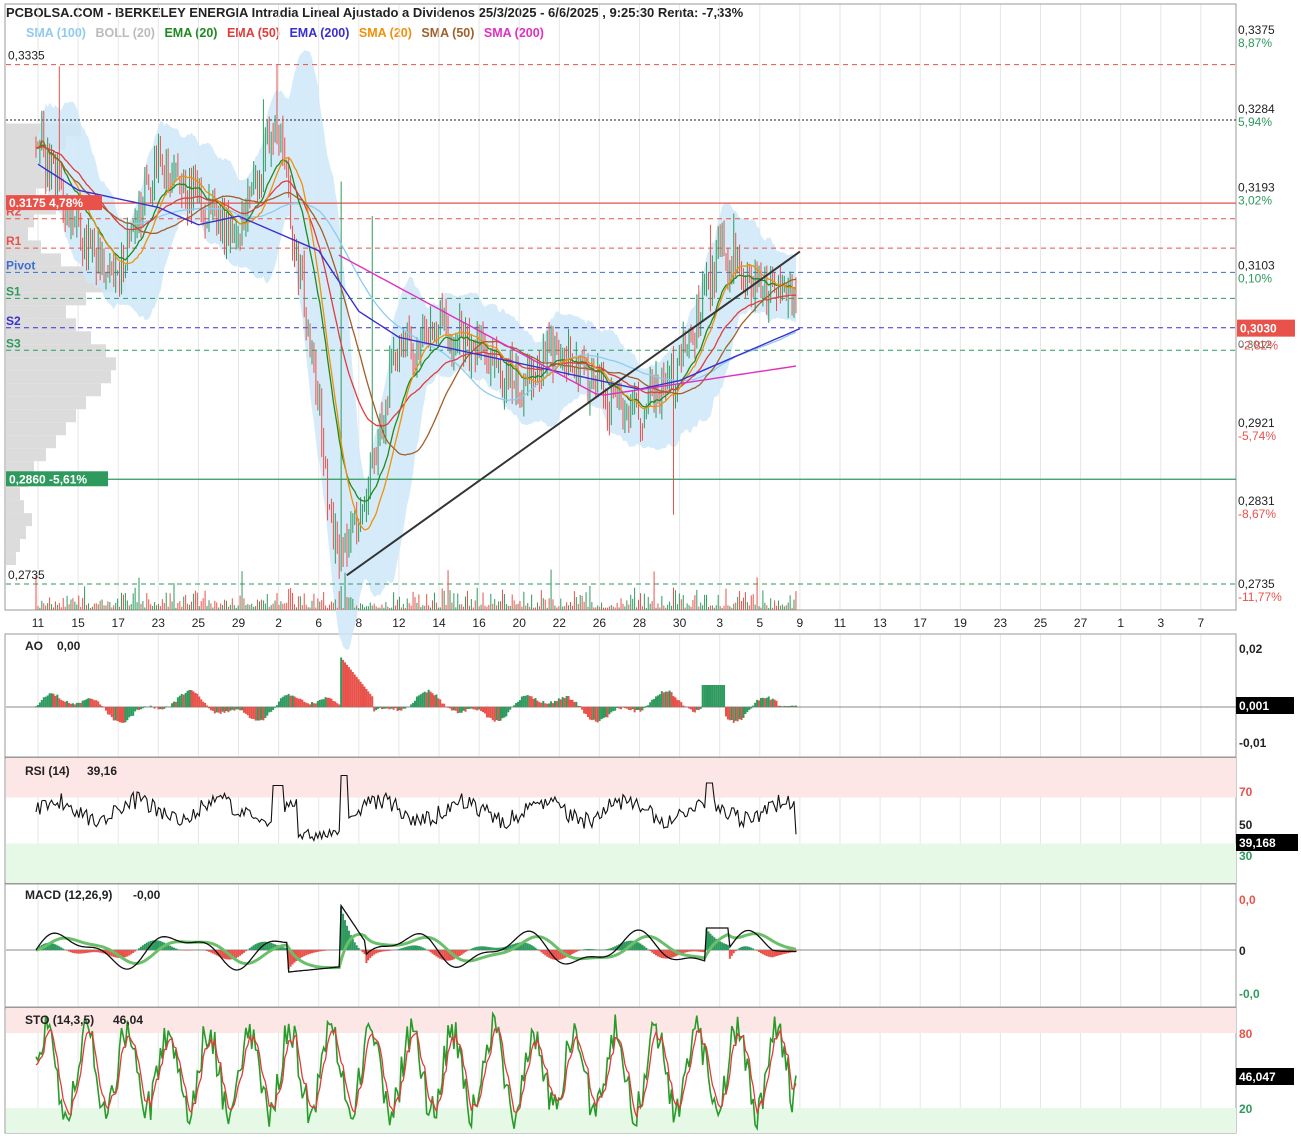 This screenshot has height=1138, width=1301. I want to click on sto-last: 46,047, so click(1257, 1077).